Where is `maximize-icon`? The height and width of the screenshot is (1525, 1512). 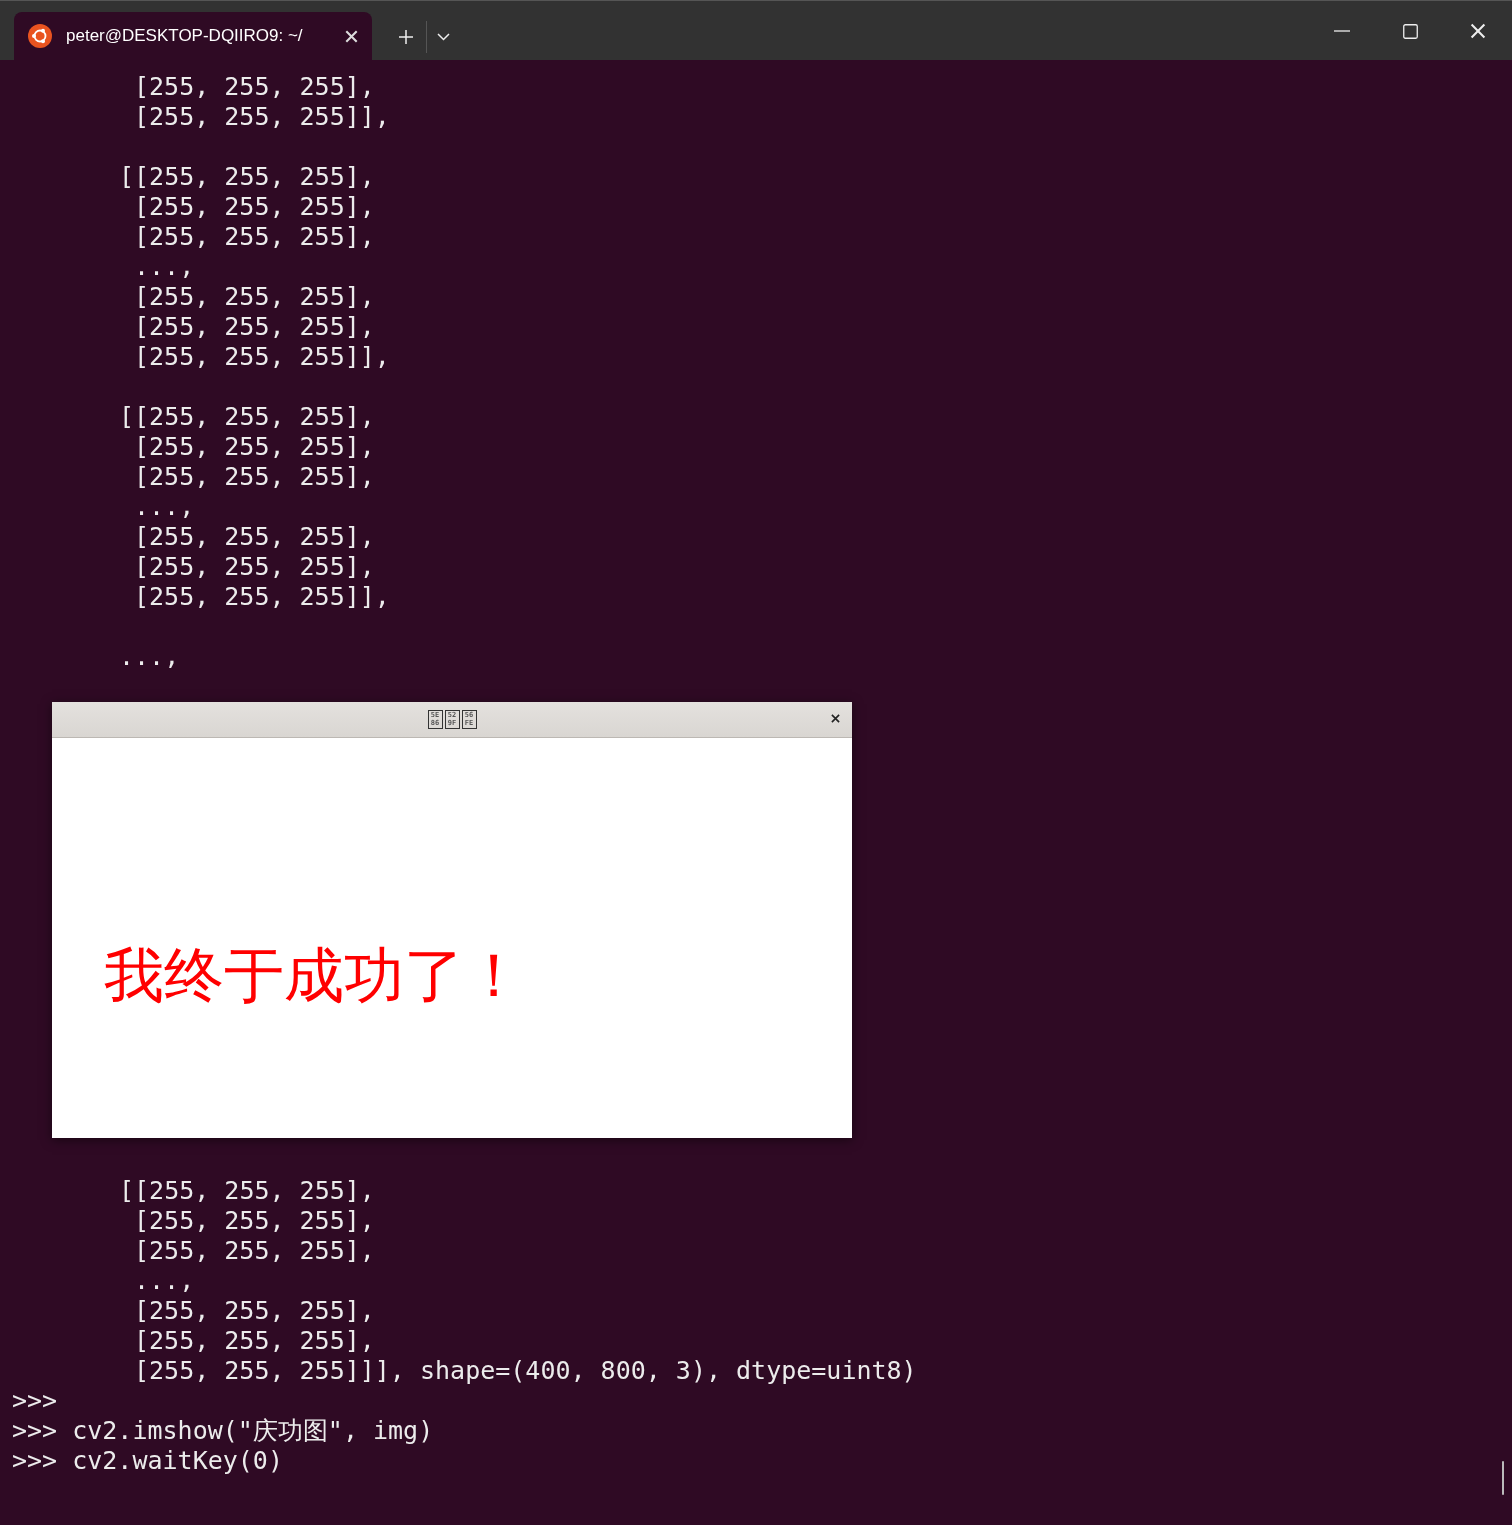 maximize-icon is located at coordinates (1410, 31).